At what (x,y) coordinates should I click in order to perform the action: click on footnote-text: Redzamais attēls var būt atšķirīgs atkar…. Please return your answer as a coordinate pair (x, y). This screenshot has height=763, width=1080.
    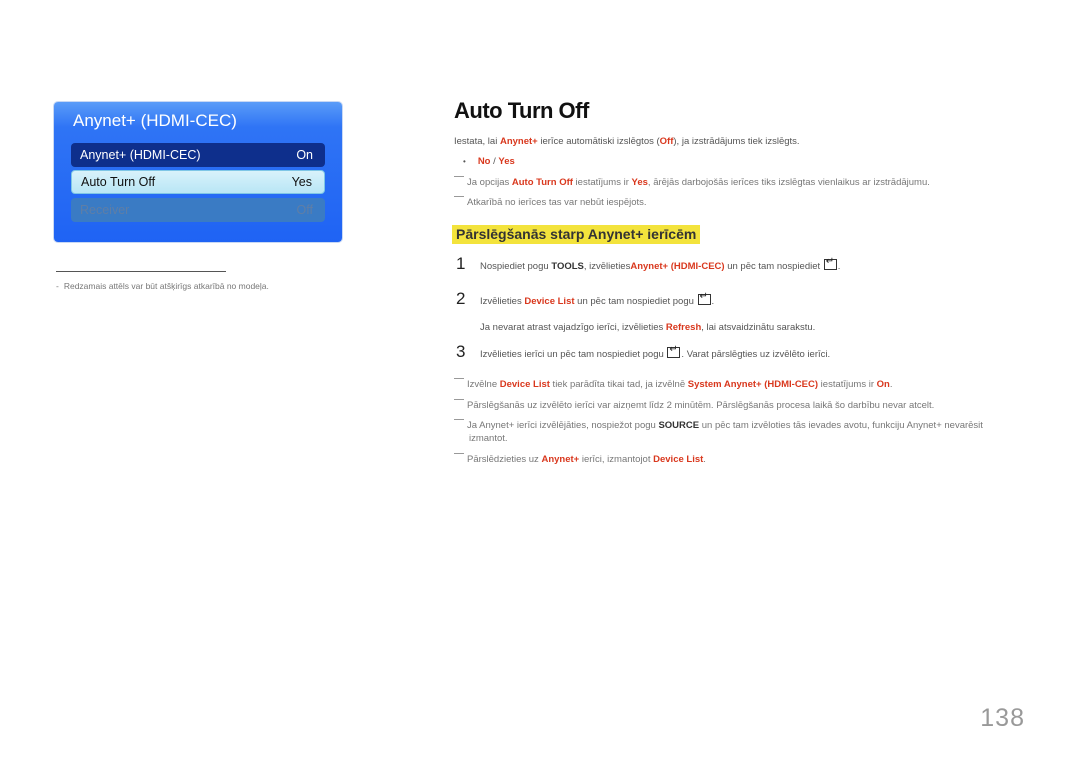
    Looking at the image, I should click on (166, 286).